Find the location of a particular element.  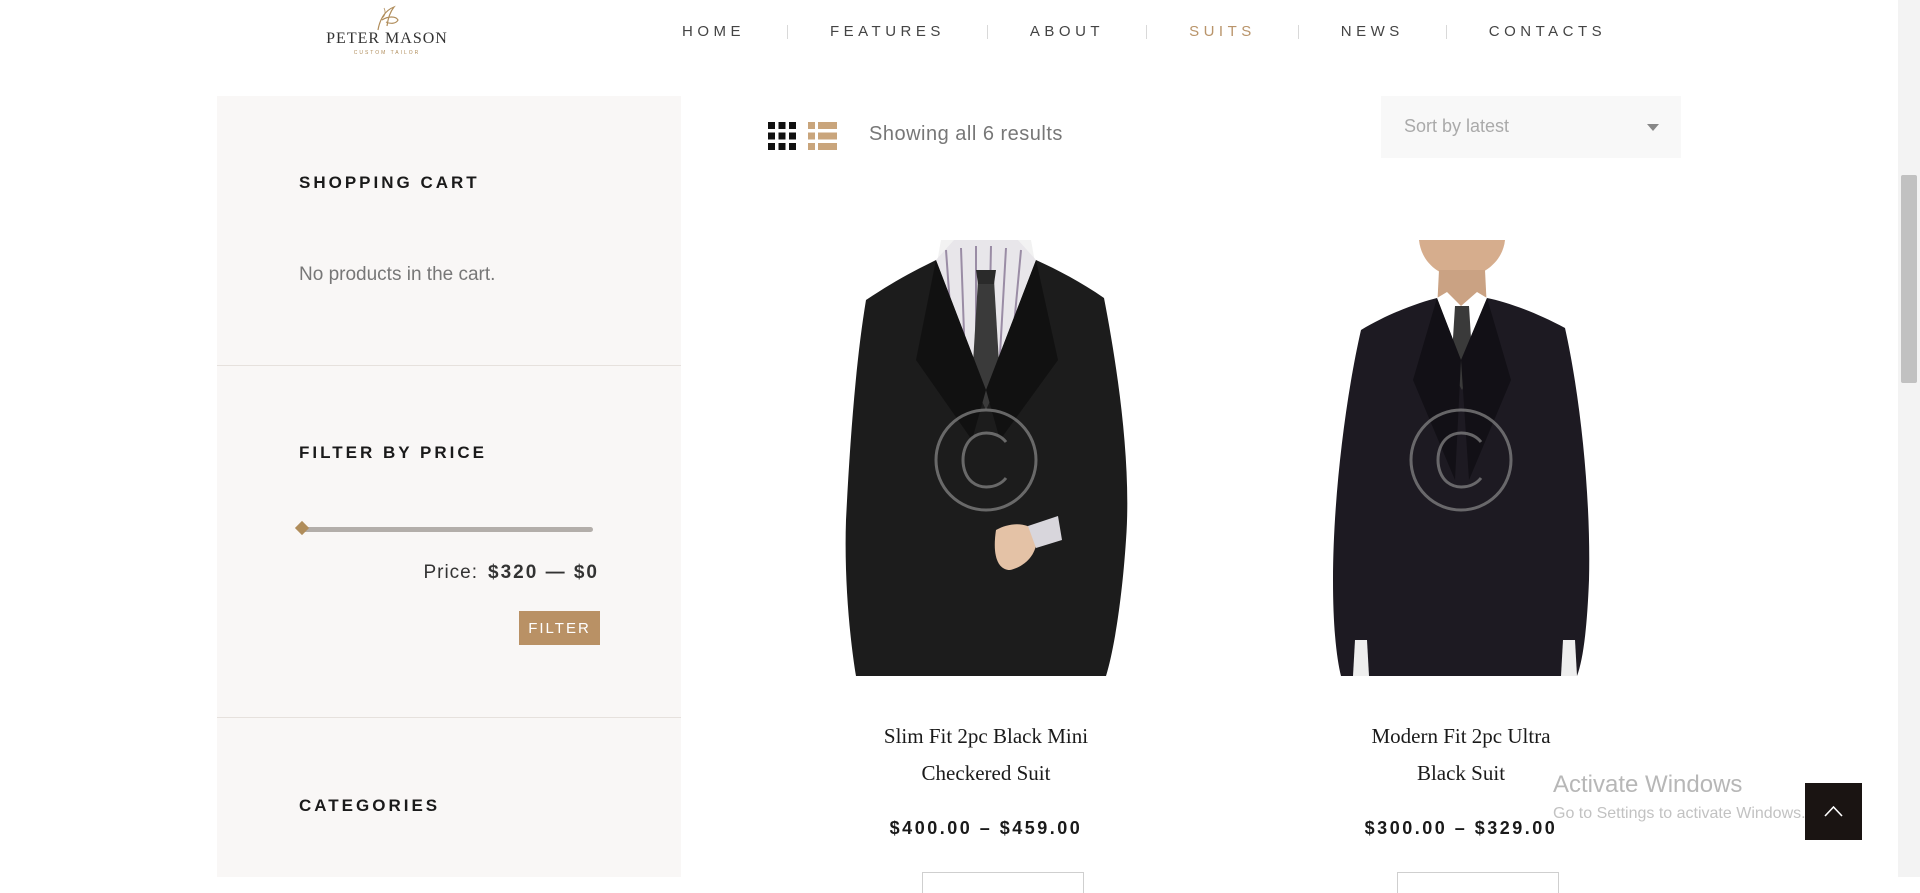

product-title-line: Modern Fit 2pc Ultra is located at coordinates (1461, 736).